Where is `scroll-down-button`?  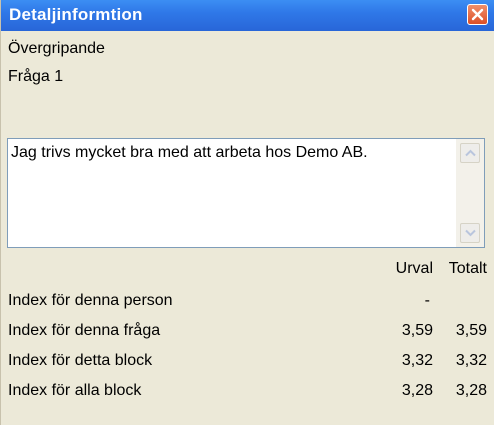 scroll-down-button is located at coordinates (470, 233).